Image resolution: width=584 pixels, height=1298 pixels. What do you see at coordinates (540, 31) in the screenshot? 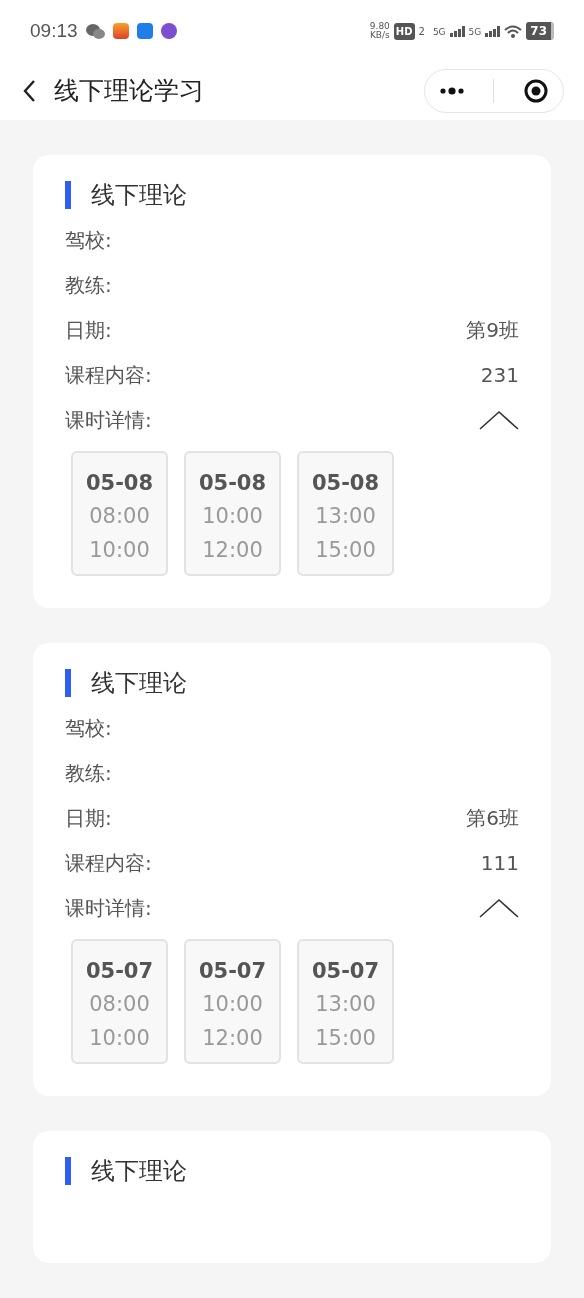
I see `battery-level: 73` at bounding box center [540, 31].